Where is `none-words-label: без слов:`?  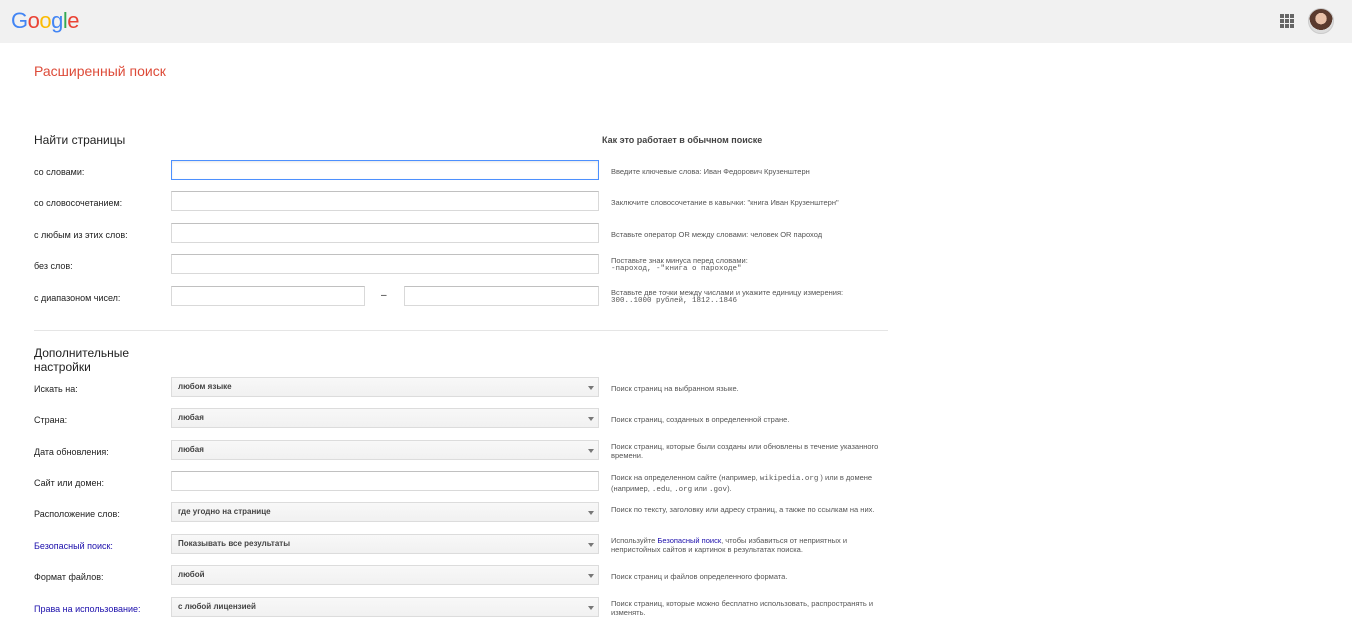 none-words-label: без слов: is located at coordinates (53, 266).